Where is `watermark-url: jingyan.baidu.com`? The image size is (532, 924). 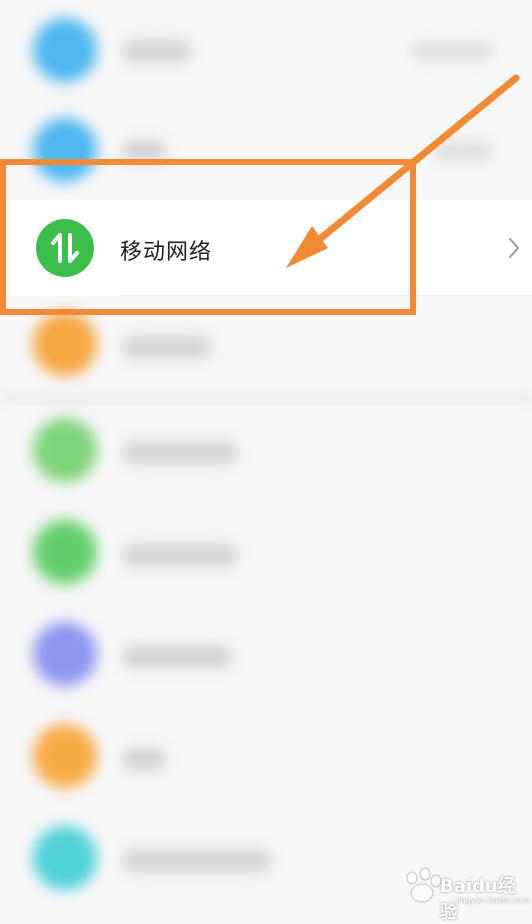
watermark-url: jingyan.baidu.com is located at coordinates (493, 900).